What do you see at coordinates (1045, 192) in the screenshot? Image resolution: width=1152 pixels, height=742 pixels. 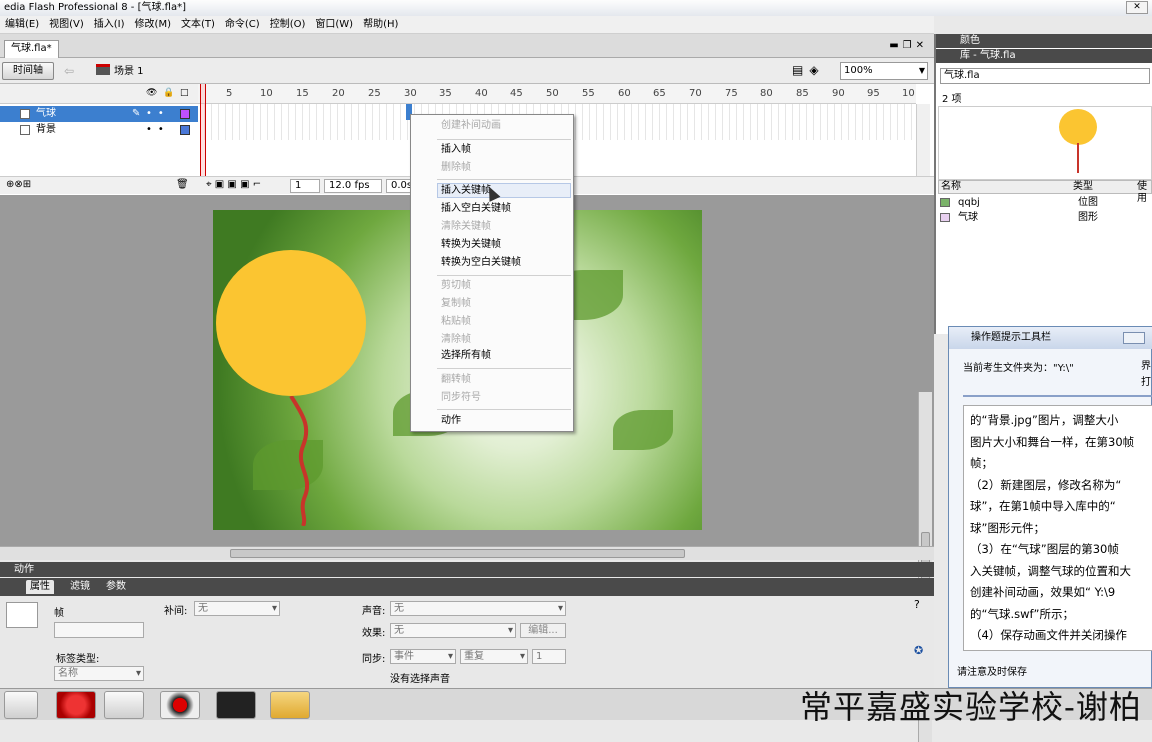 I see `library-columns: 名称 类型 使用` at bounding box center [1045, 192].